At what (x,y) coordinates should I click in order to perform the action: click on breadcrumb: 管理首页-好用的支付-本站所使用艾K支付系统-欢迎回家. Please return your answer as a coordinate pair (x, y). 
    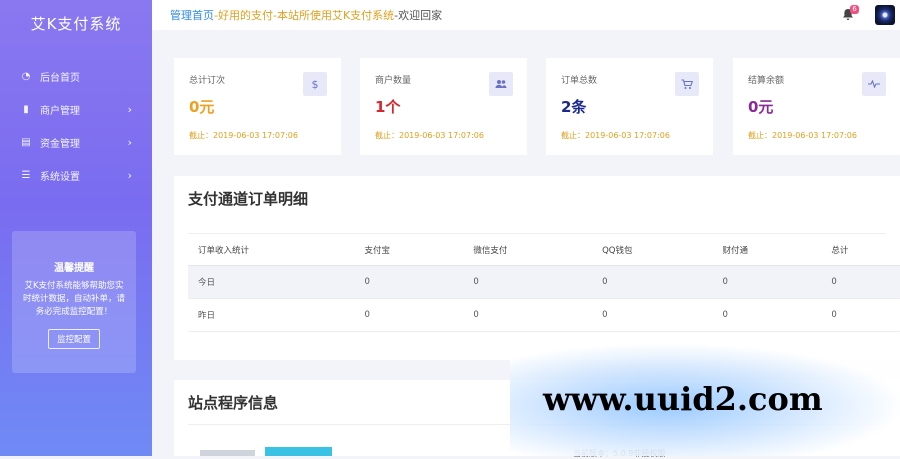
    Looking at the image, I should click on (306, 15).